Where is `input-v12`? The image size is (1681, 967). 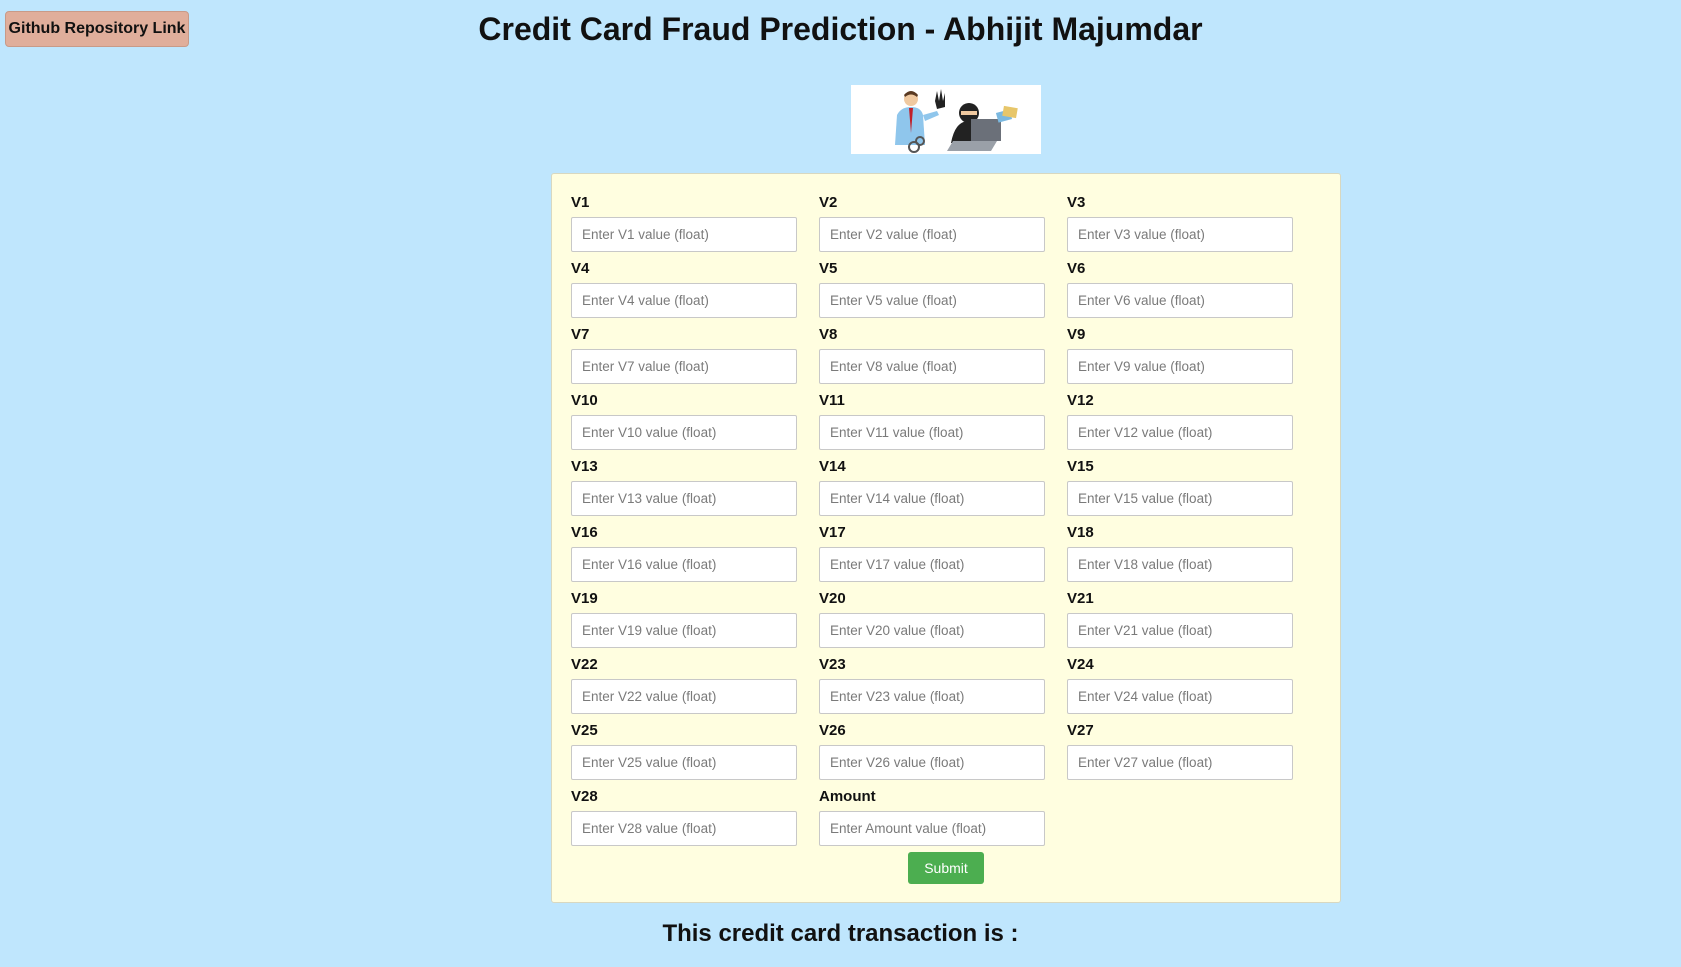
input-v12 is located at coordinates (1180, 432).